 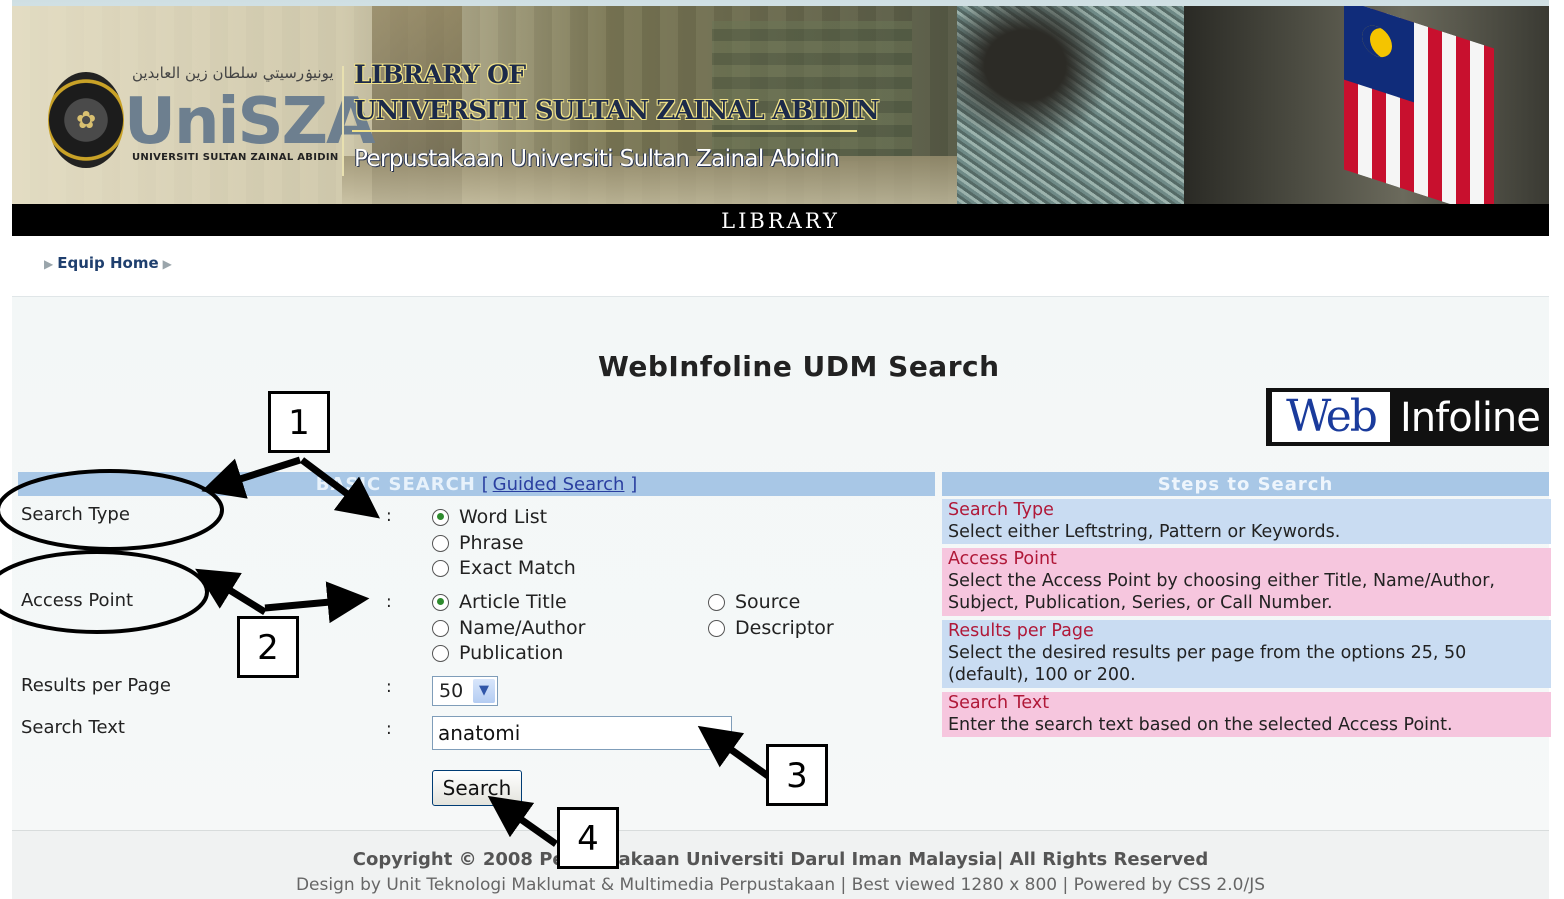 I want to click on annotation-label-3: 3, so click(x=797, y=775).